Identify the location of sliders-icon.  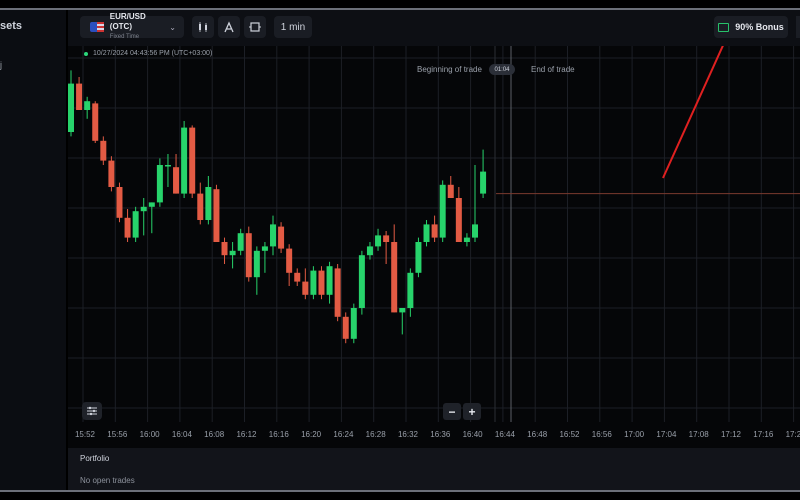
(92, 411).